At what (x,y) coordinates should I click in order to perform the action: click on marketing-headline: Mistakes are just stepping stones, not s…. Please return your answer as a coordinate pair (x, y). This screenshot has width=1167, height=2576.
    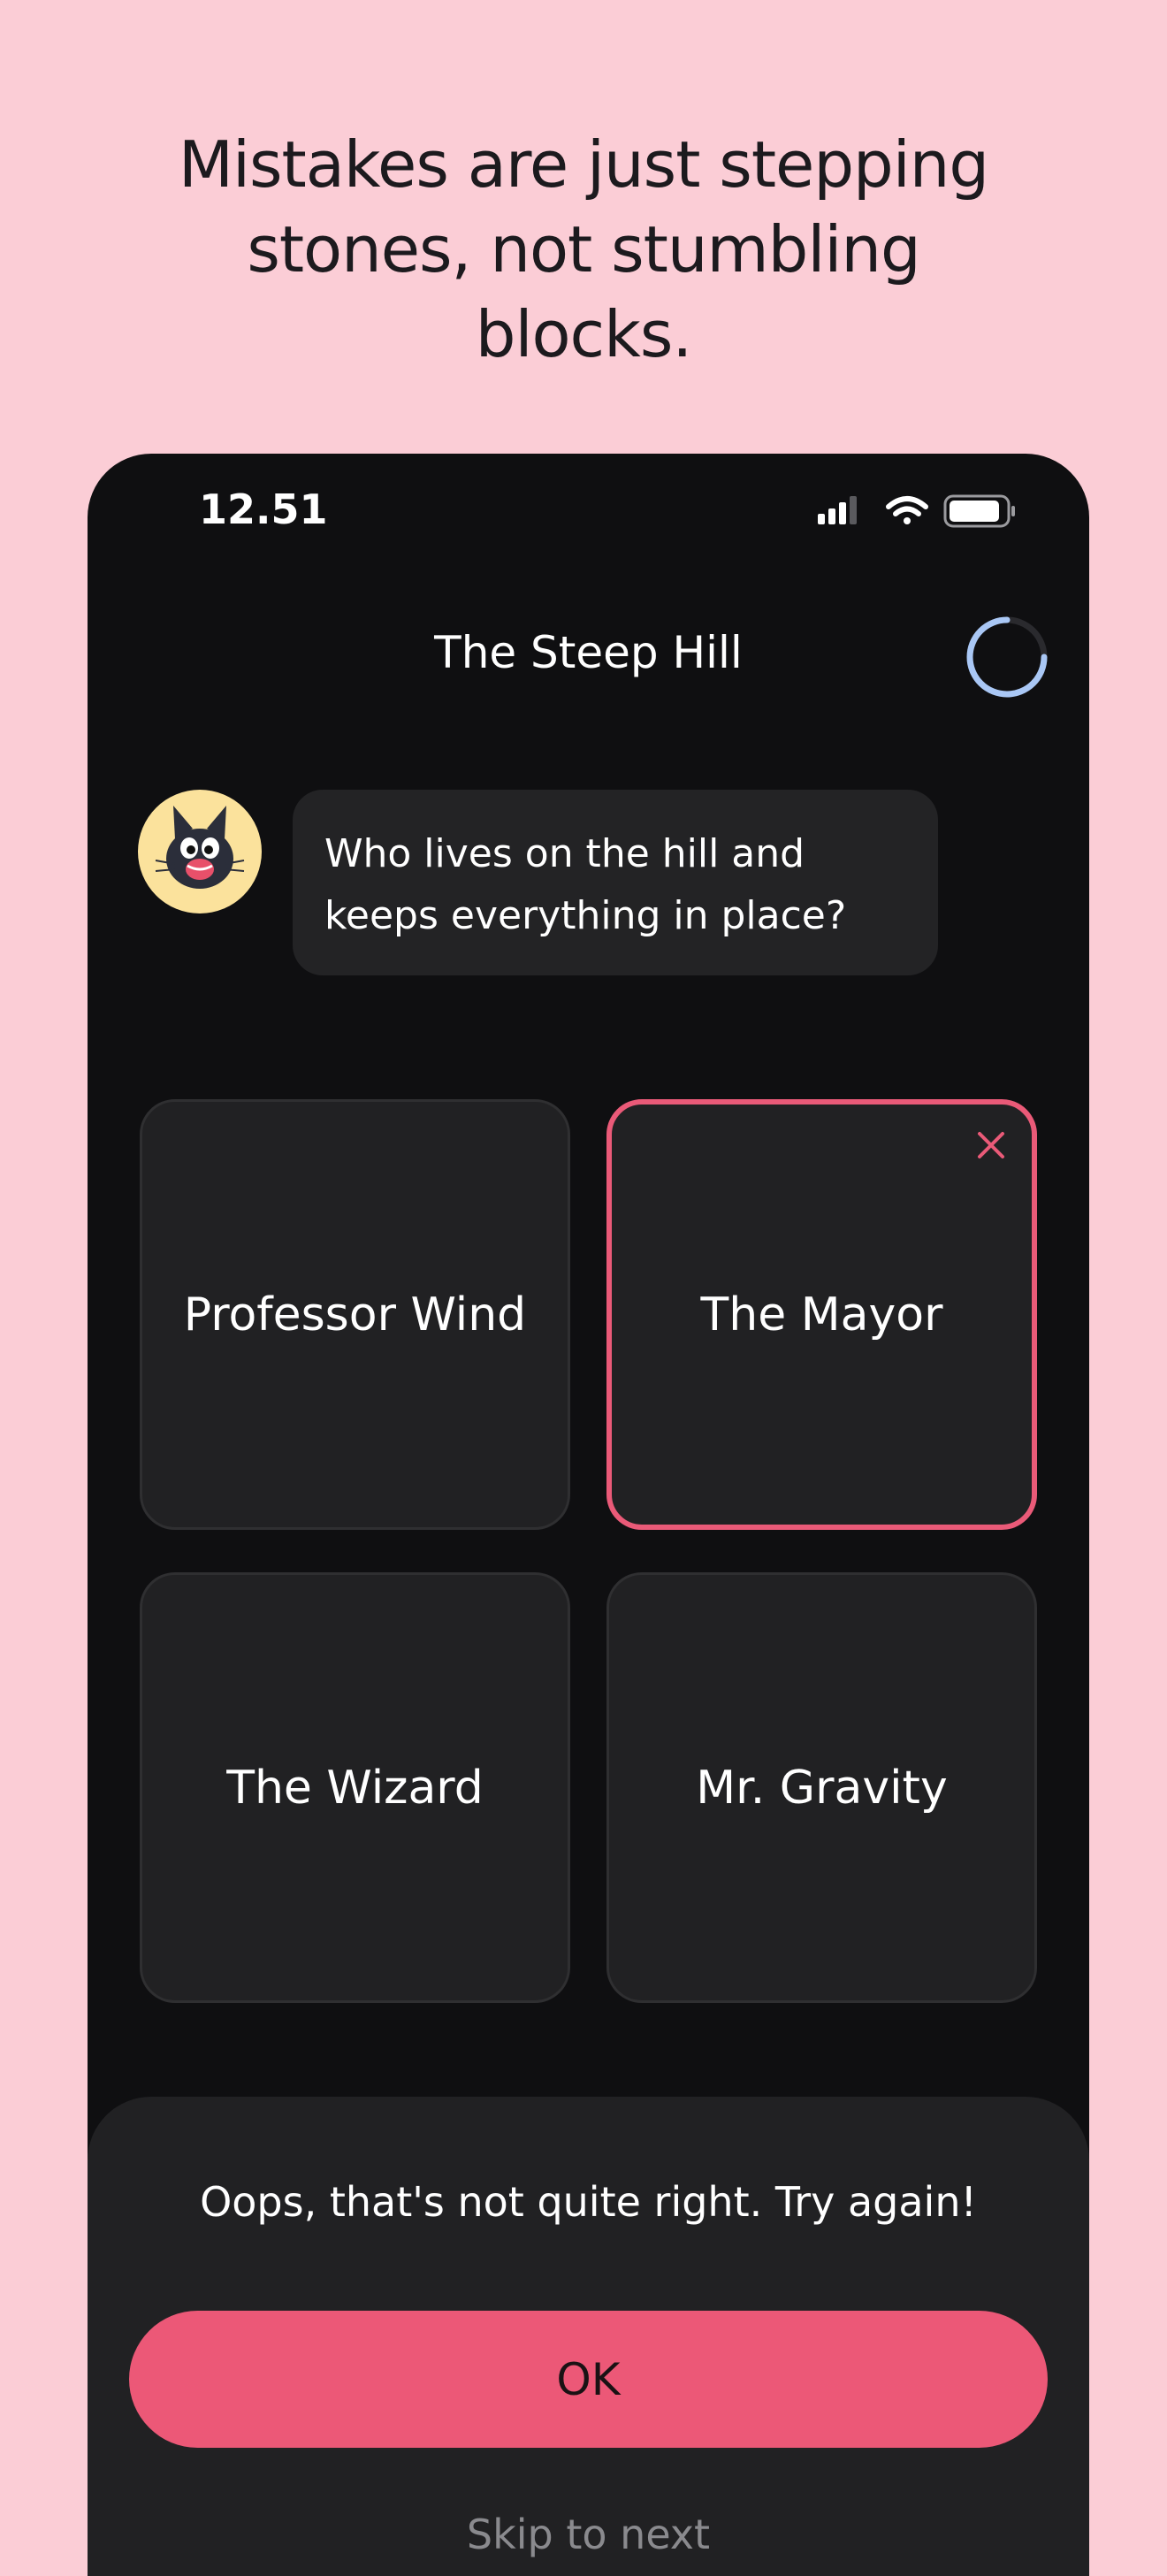
    Looking at the image, I should click on (583, 249).